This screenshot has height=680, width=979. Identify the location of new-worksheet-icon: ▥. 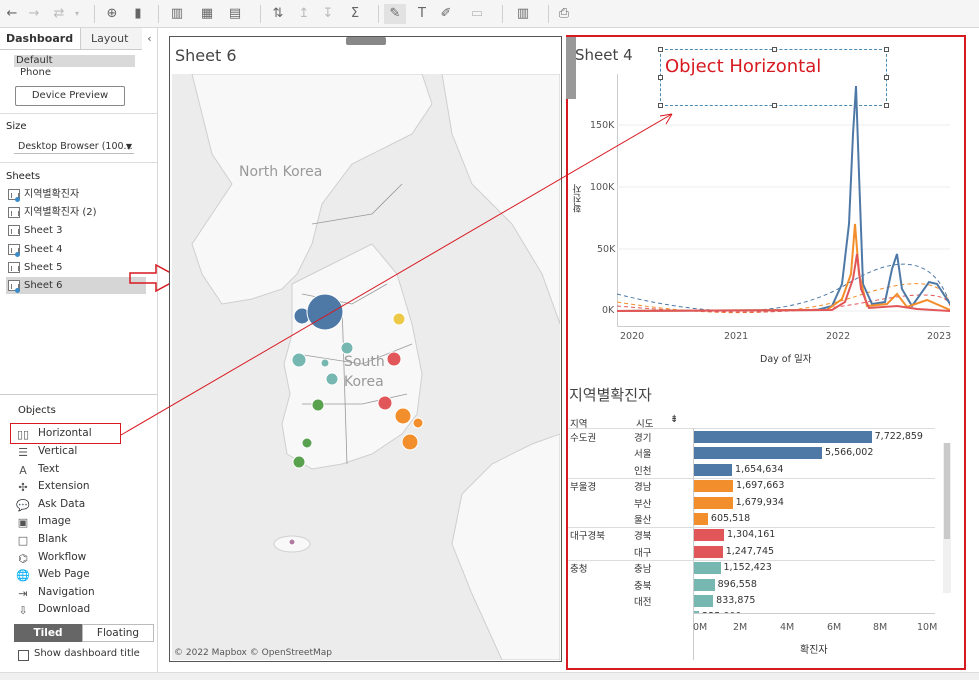
(177, 14).